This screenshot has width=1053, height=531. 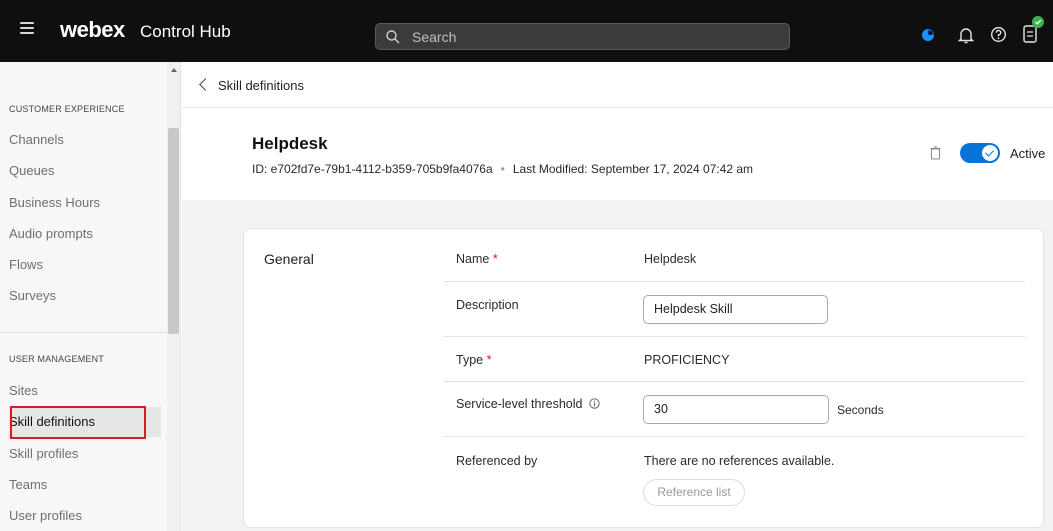 What do you see at coordinates (487, 305) in the screenshot?
I see `description-label: Description` at bounding box center [487, 305].